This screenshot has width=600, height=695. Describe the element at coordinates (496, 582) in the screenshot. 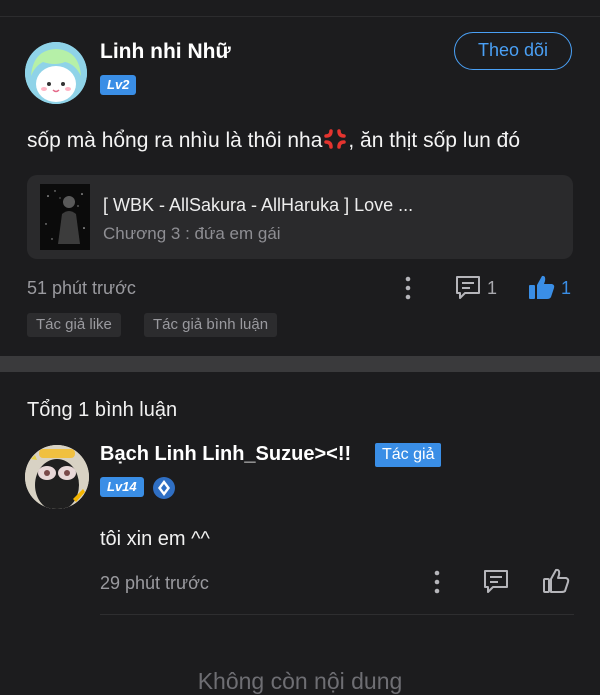

I see `reply-icon` at that location.